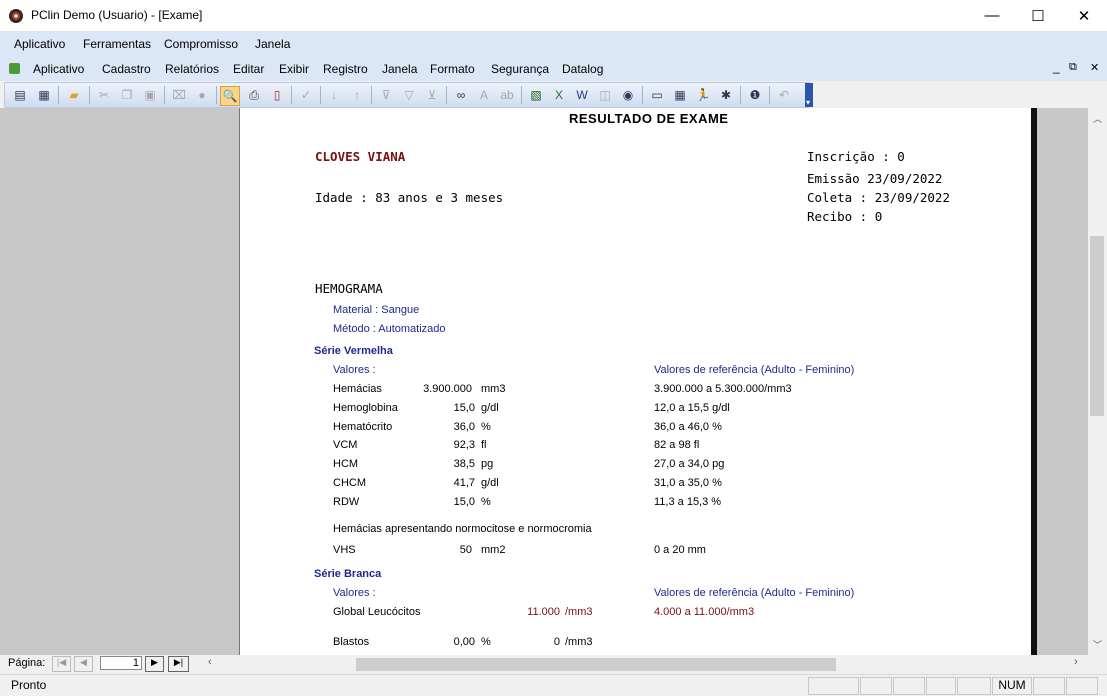 The width and height of the screenshot is (1107, 696). Describe the element at coordinates (628, 95) in the screenshot. I see `database-icon: ◉` at that location.